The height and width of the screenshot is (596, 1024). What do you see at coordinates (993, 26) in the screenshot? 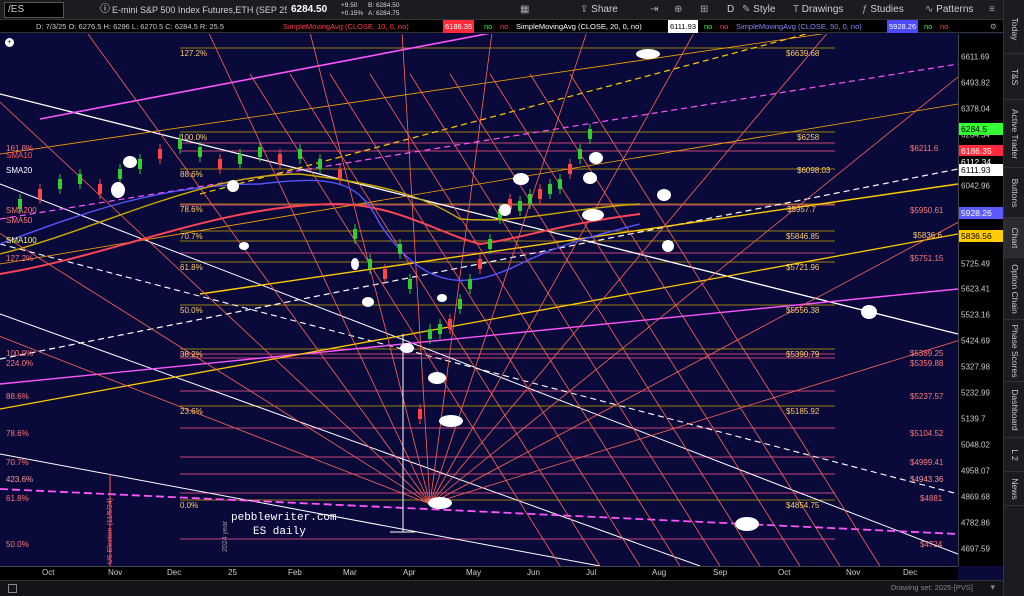
I see `gear-icon: ⚙` at bounding box center [993, 26].